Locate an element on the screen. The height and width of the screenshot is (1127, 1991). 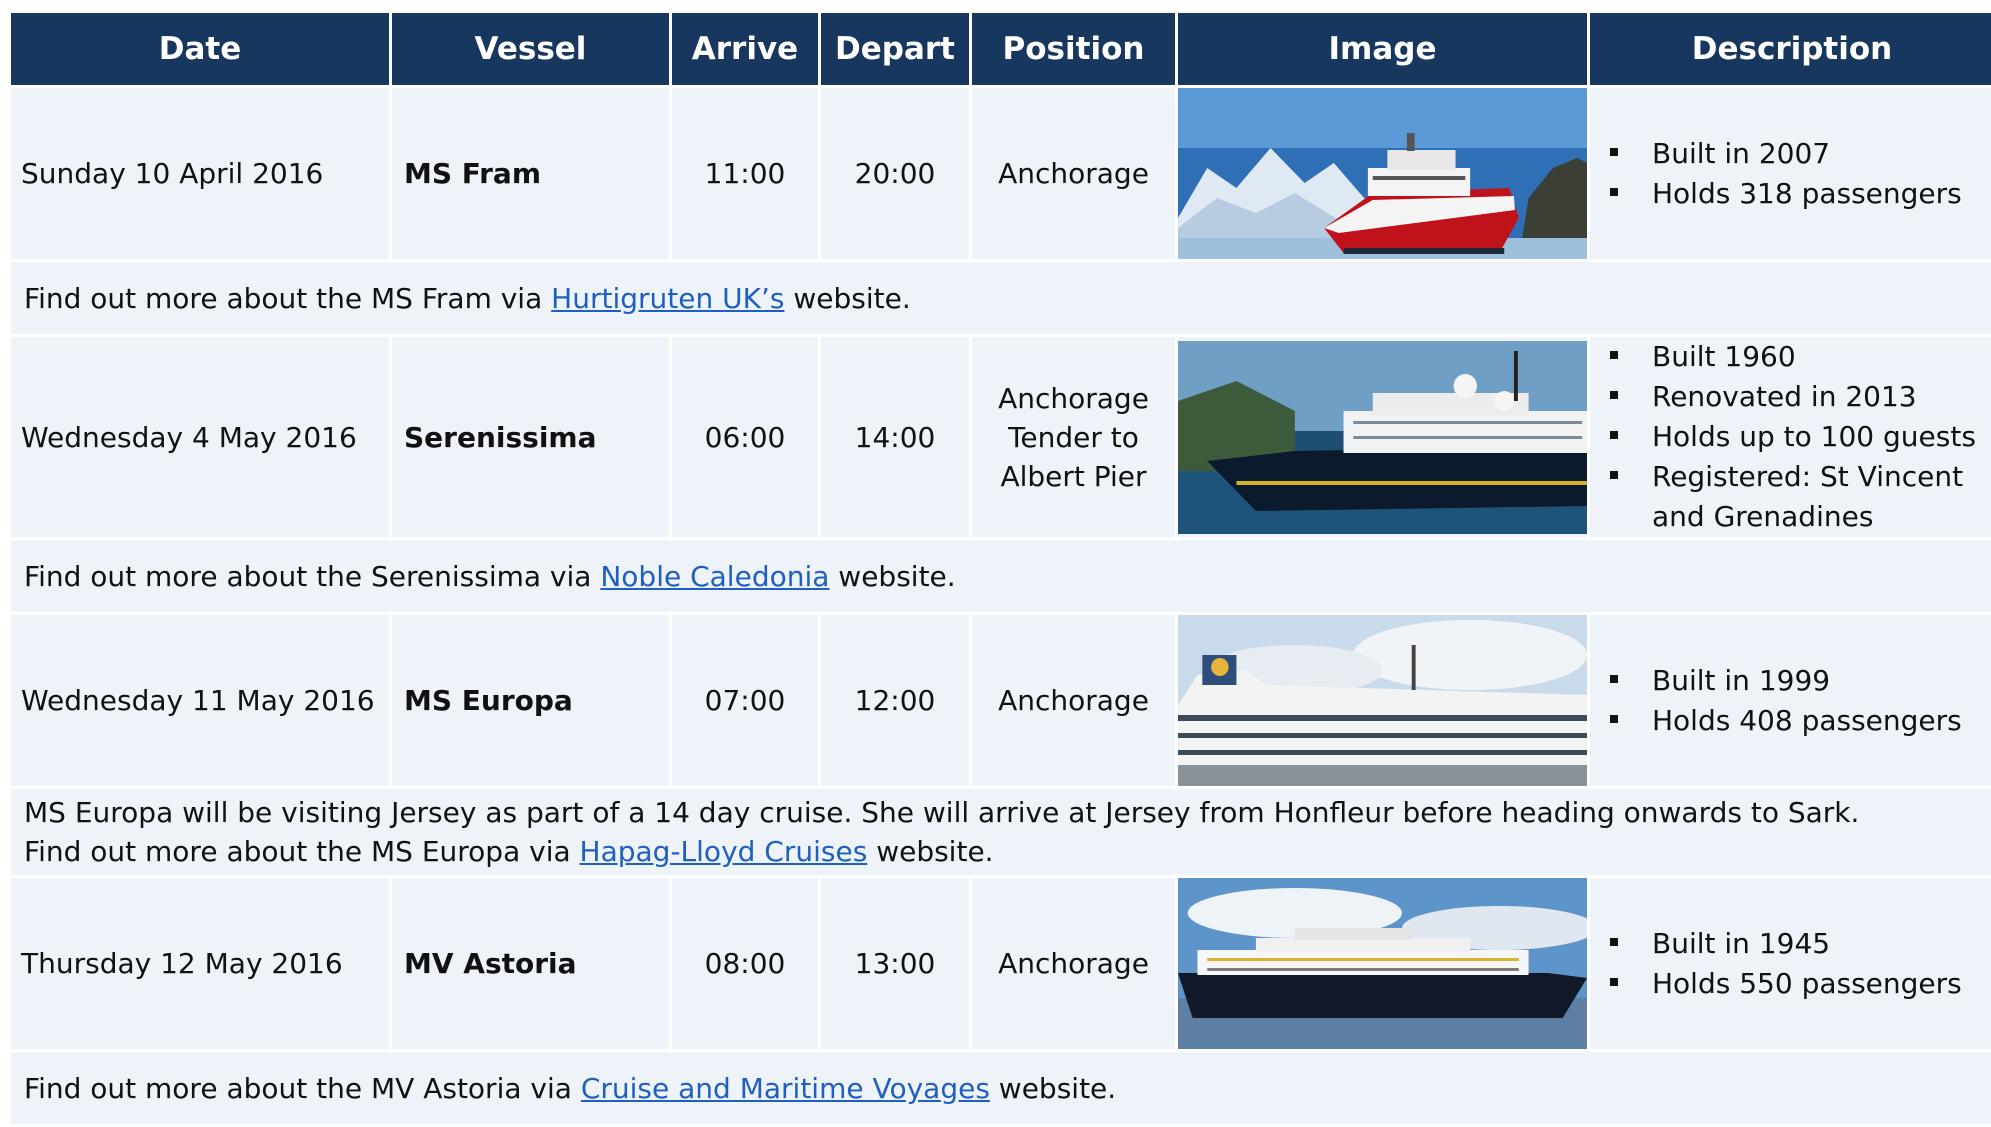
depart-time: 12:00 is located at coordinates (895, 700).